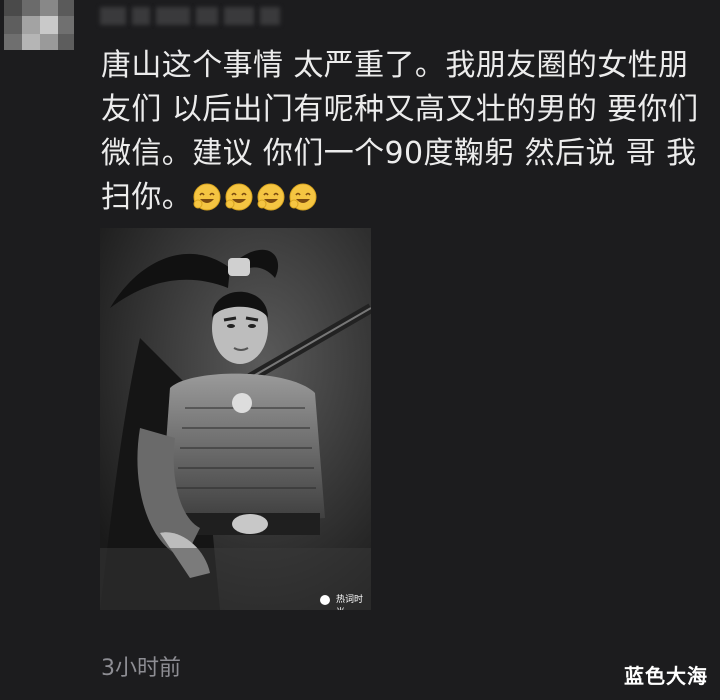 The width and height of the screenshot is (720, 700). Describe the element at coordinates (666, 676) in the screenshot. I see `watermark-text: 蓝色大海` at that location.